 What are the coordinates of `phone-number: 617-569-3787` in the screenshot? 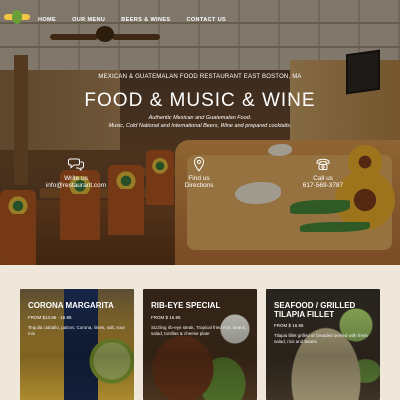 It's located at (323, 185).